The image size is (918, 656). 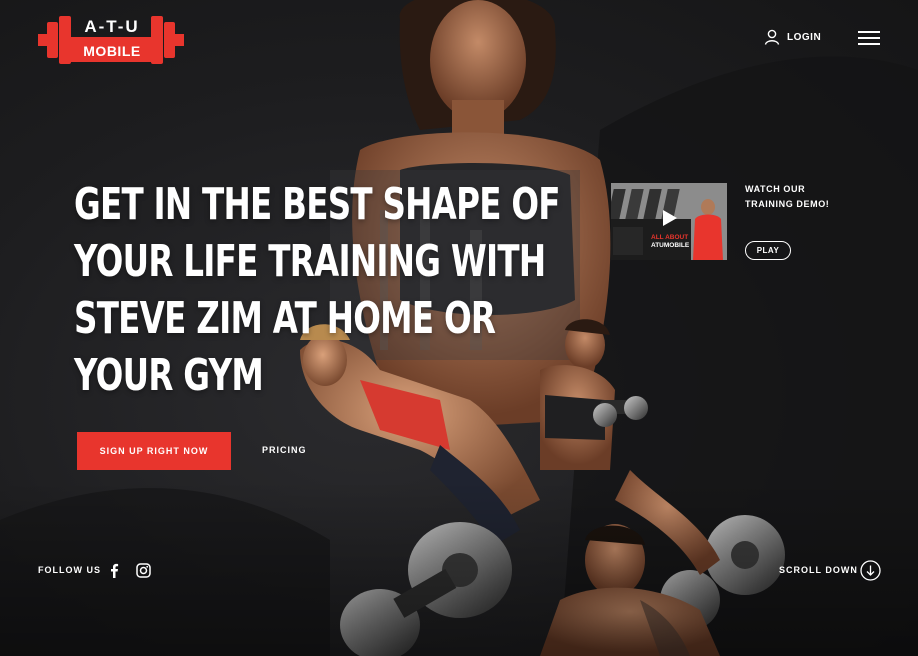 I want to click on thumbnail-caption-1: ALL ABOUT, so click(x=670, y=237).